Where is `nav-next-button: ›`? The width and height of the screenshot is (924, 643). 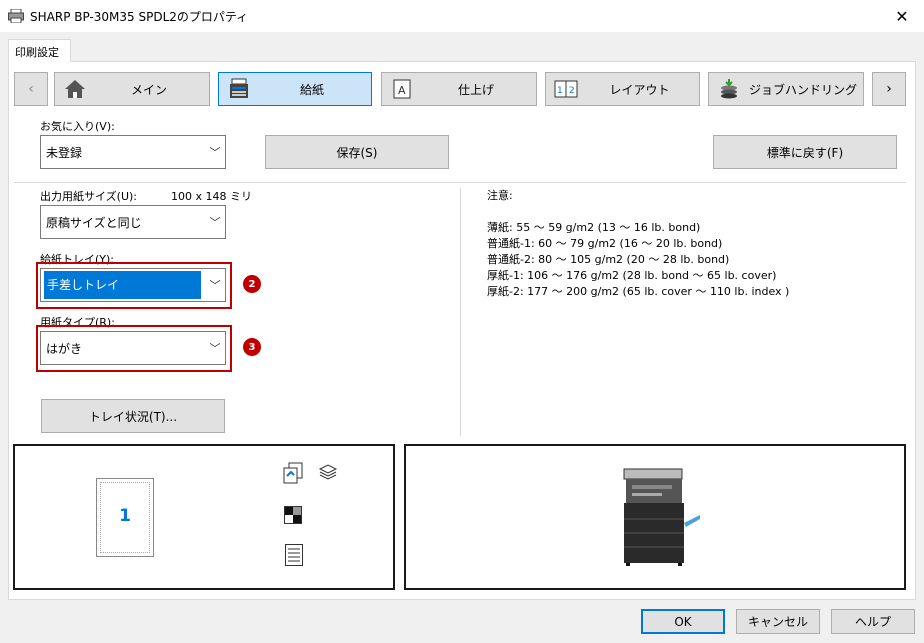 nav-next-button: › is located at coordinates (889, 89).